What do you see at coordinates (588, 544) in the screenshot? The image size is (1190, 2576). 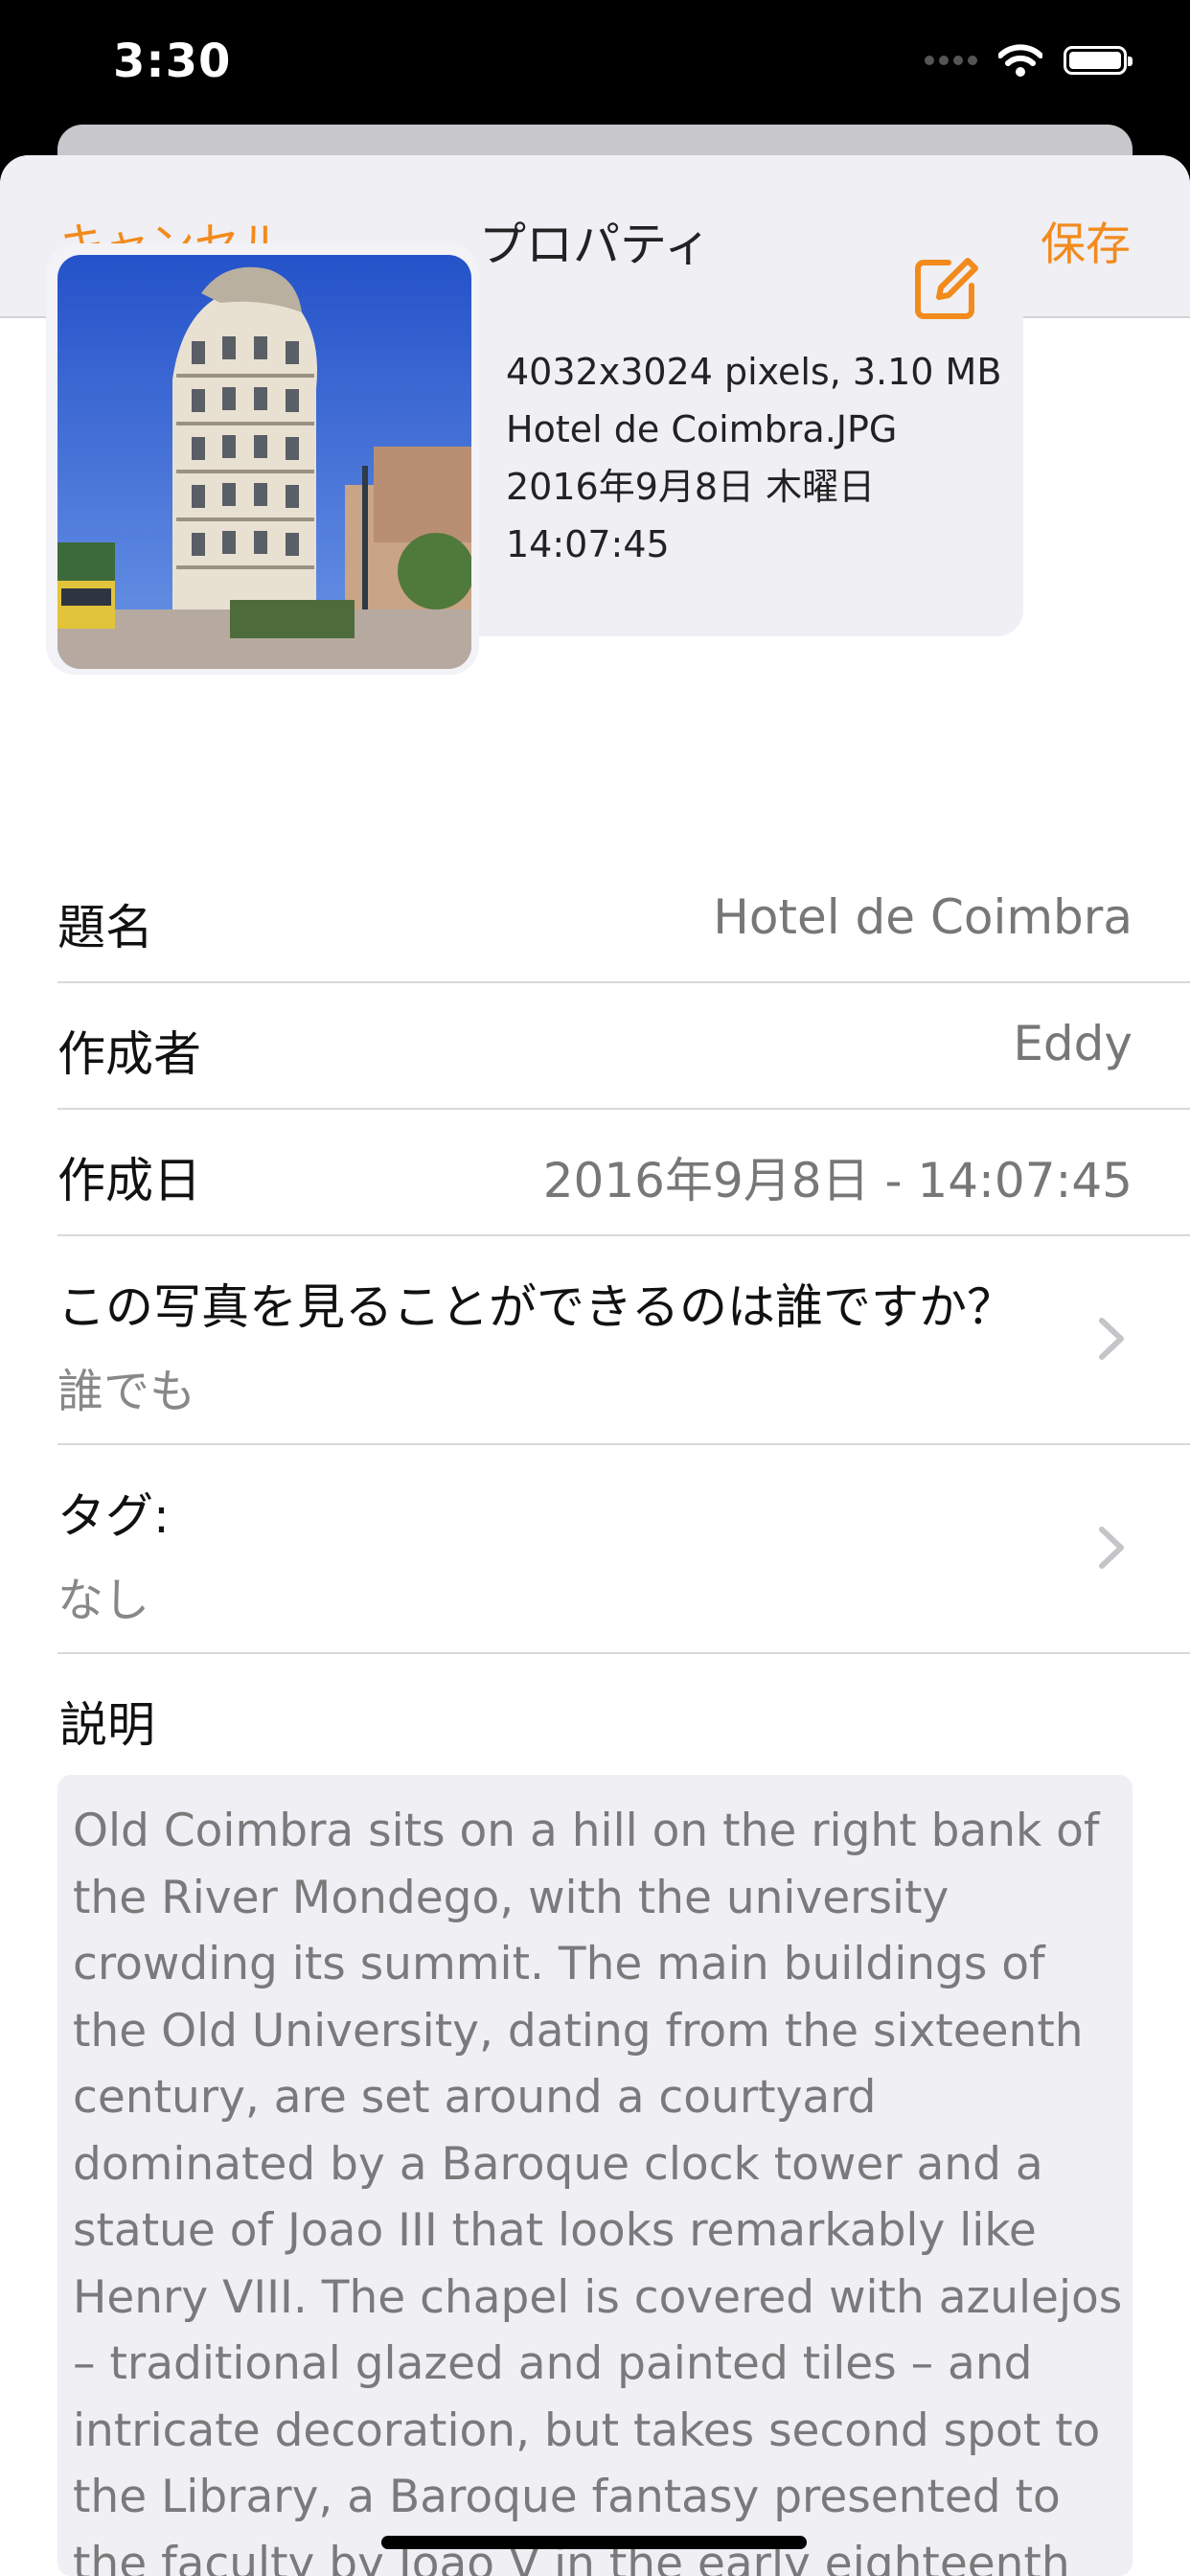 I see `photo-time: 14:07:45` at bounding box center [588, 544].